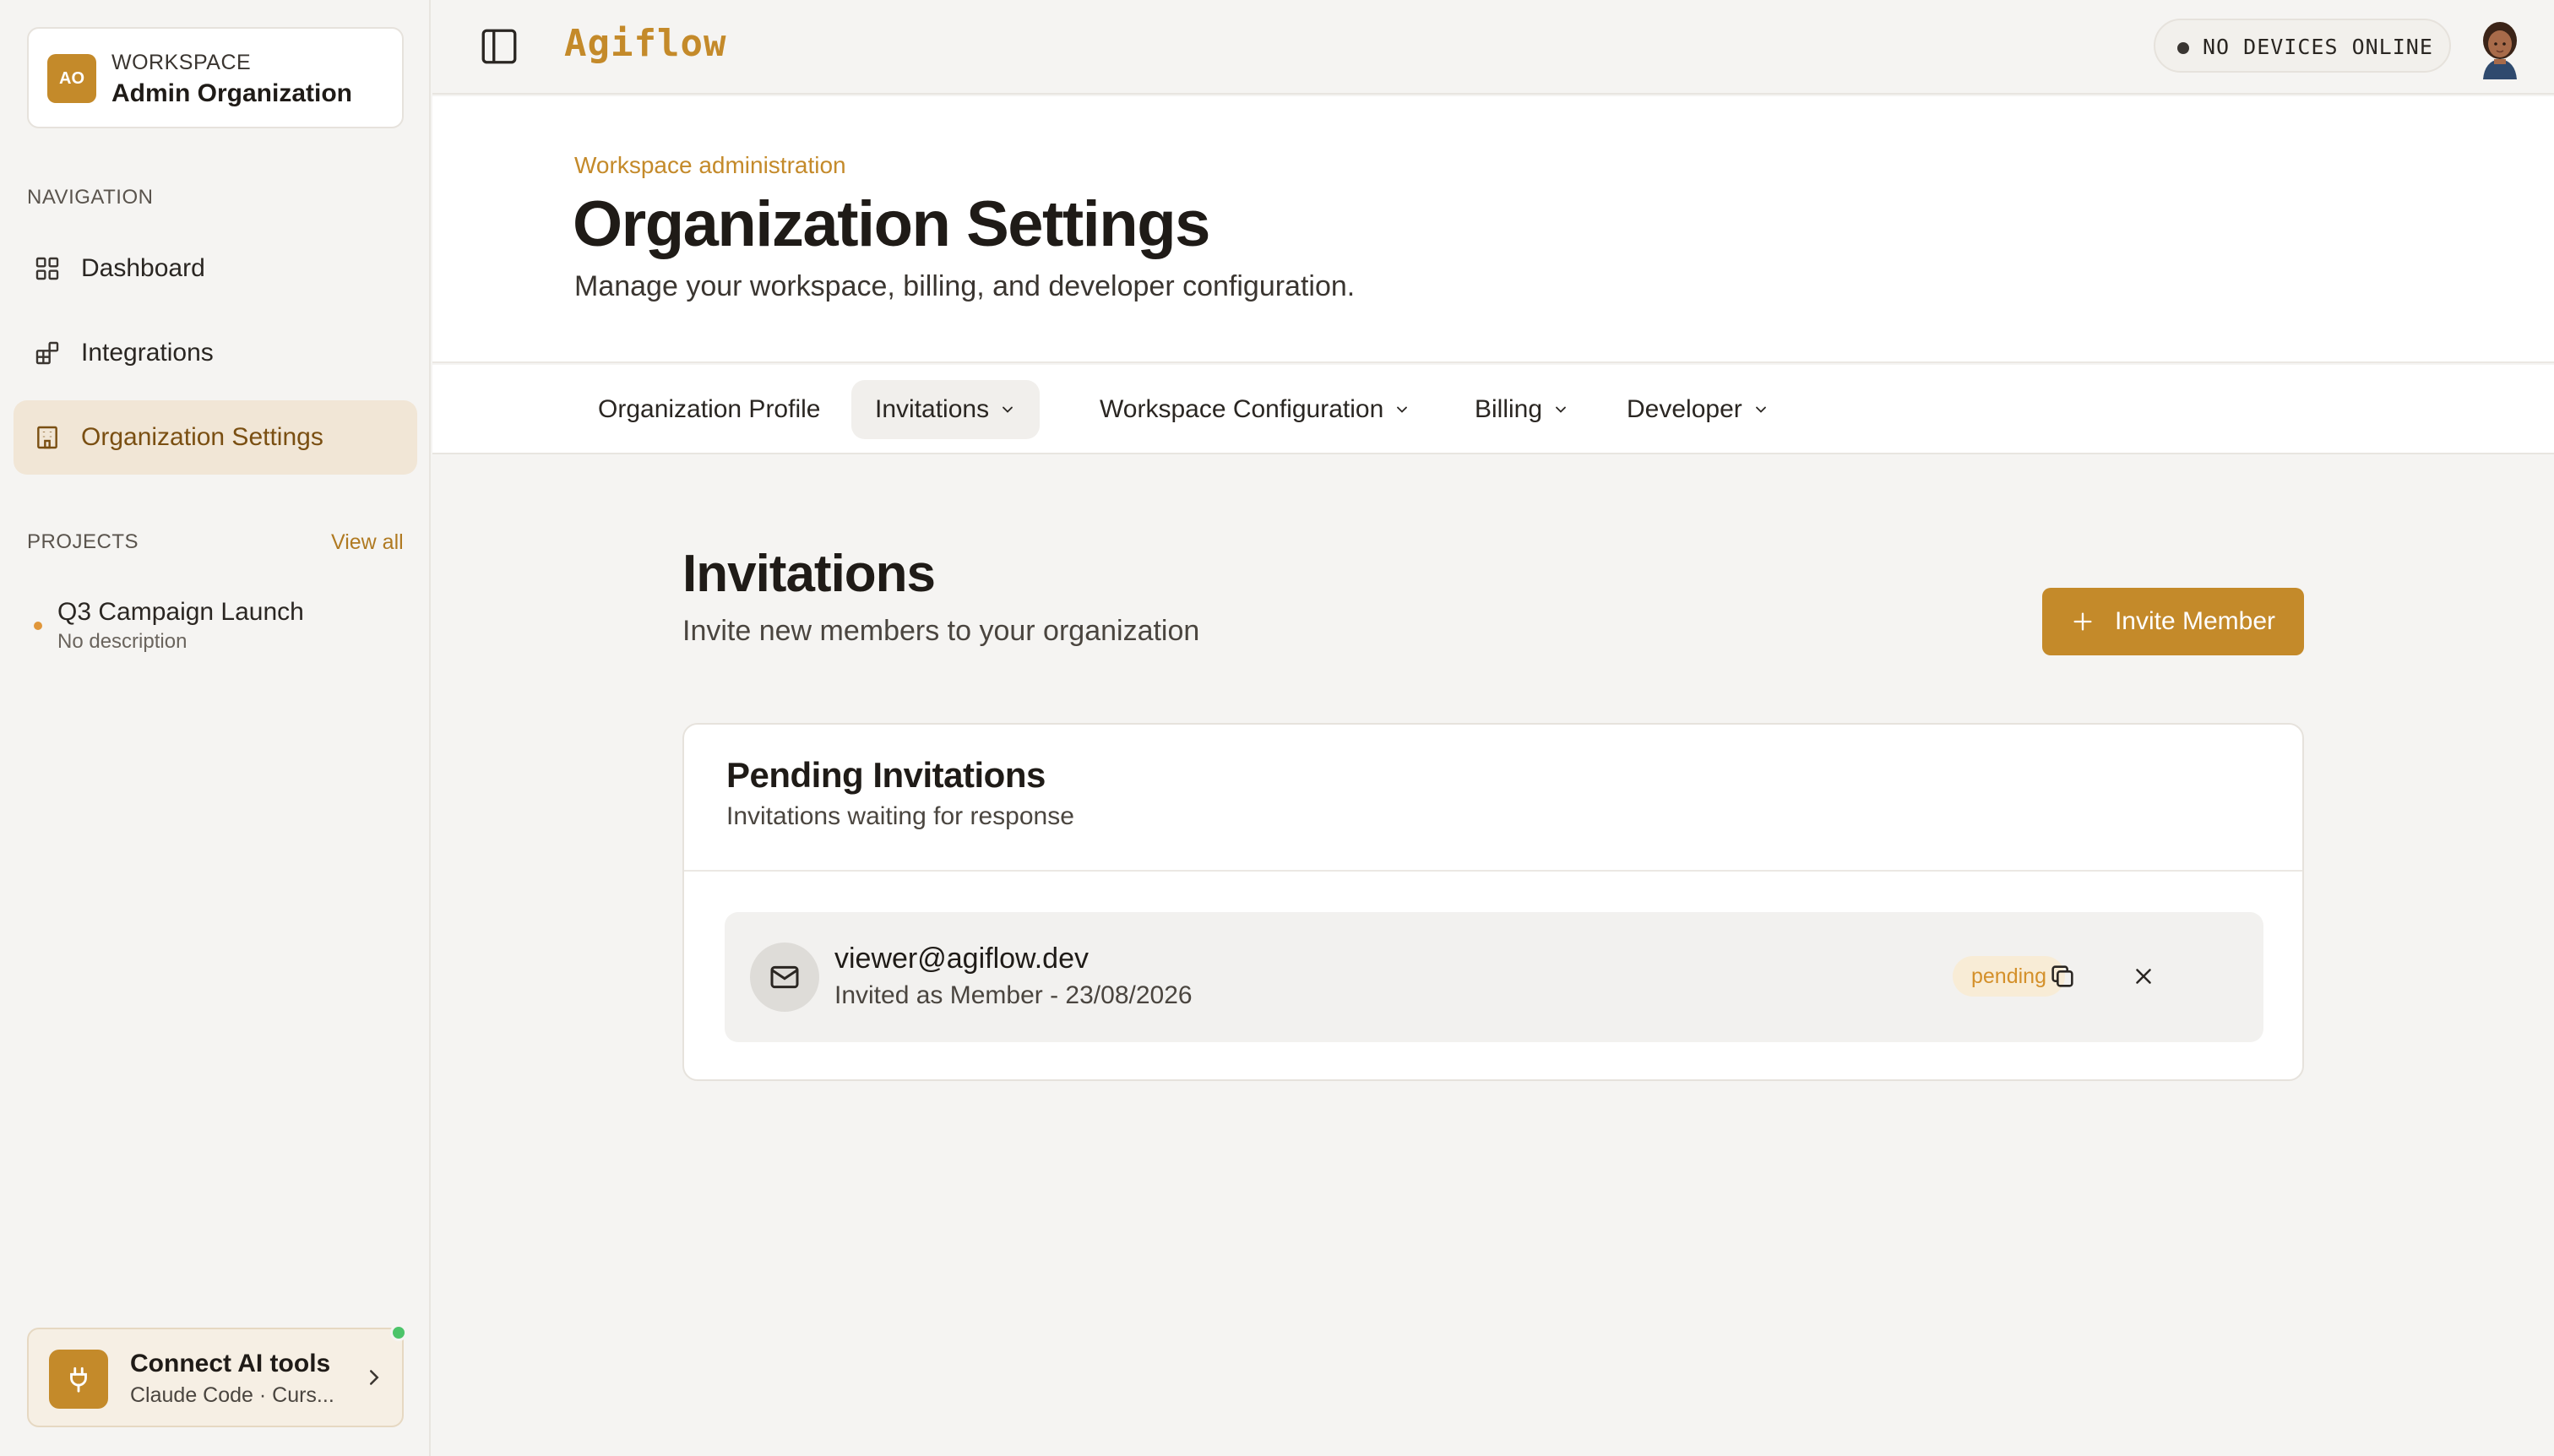 This screenshot has width=2554, height=1456. Describe the element at coordinates (71, 78) in the screenshot. I see `workspace-avatar: AO` at that location.